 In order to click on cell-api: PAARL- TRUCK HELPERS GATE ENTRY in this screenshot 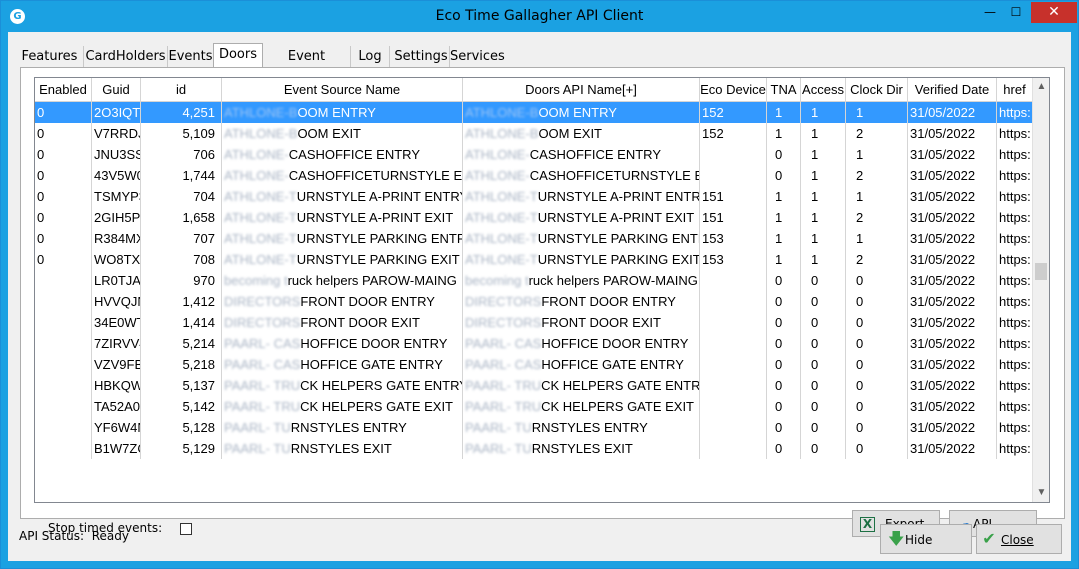, I will do `click(581, 385)`.